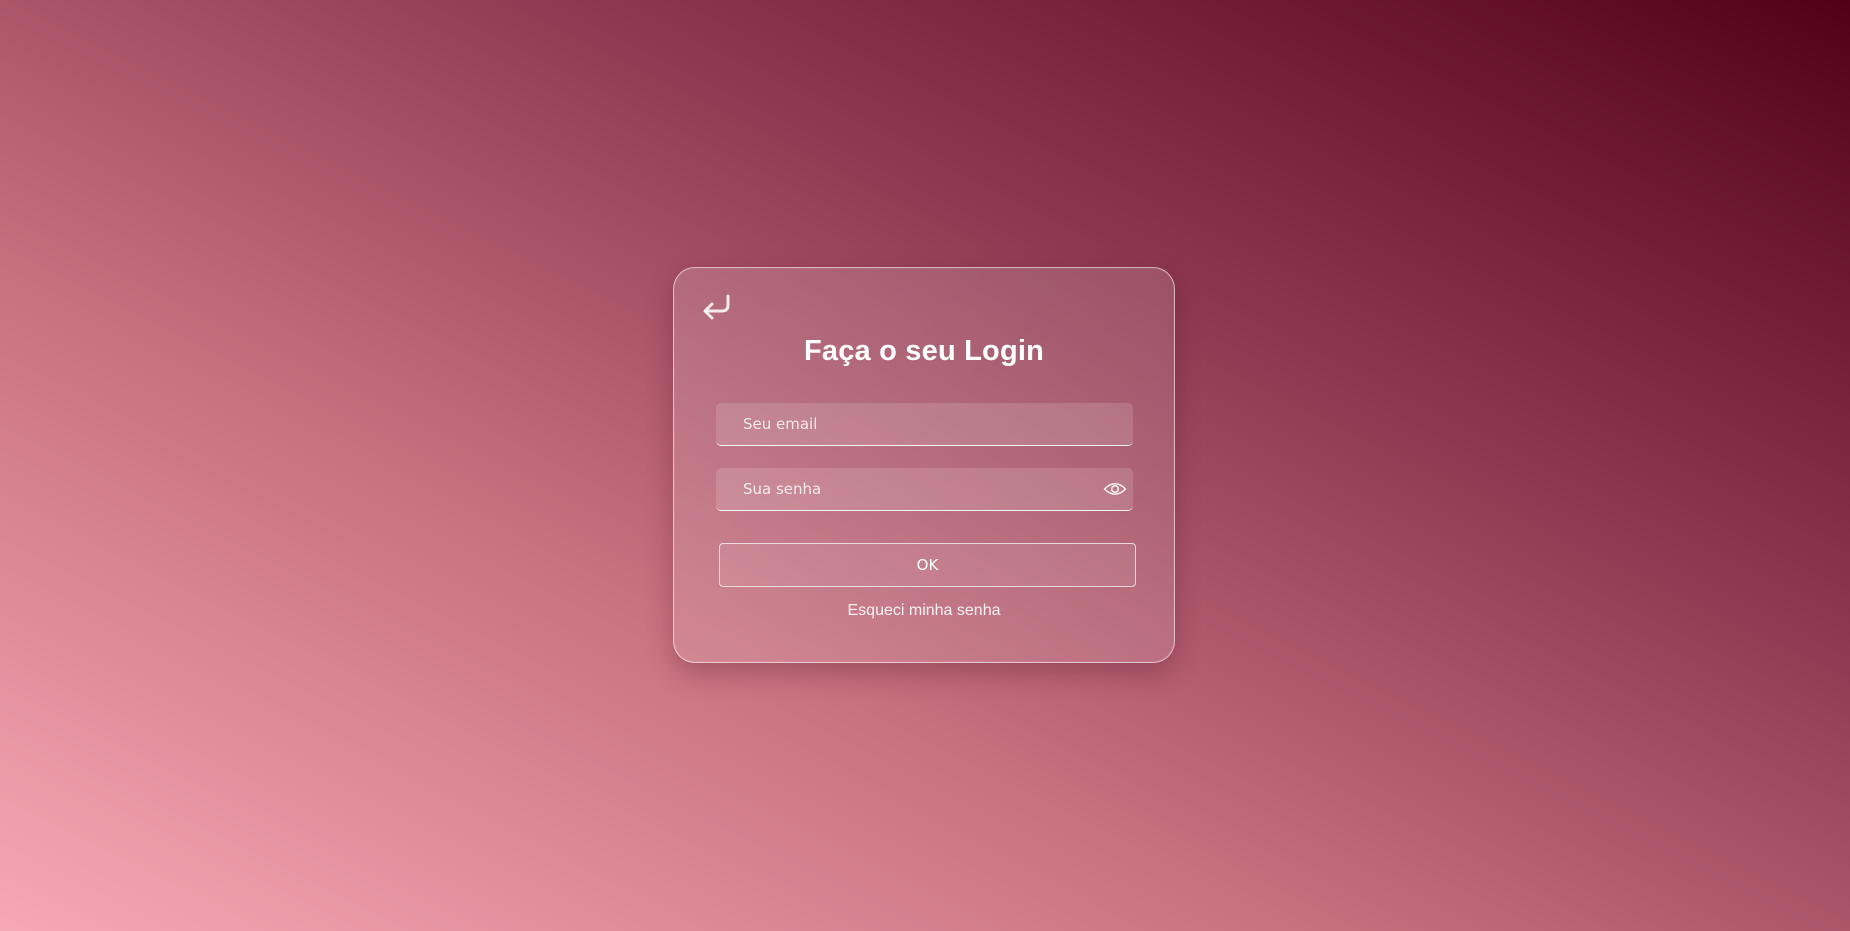  I want to click on password-field, so click(924, 489).